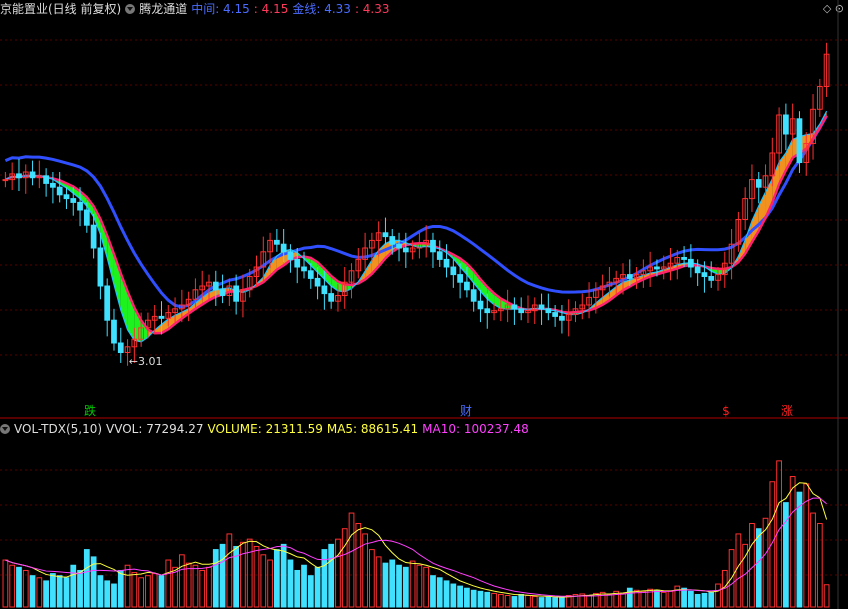 Image resolution: width=848 pixels, height=609 pixels. What do you see at coordinates (60, 9) in the screenshot?
I see `stock-symbol: 京能置业(日线 前复权)` at bounding box center [60, 9].